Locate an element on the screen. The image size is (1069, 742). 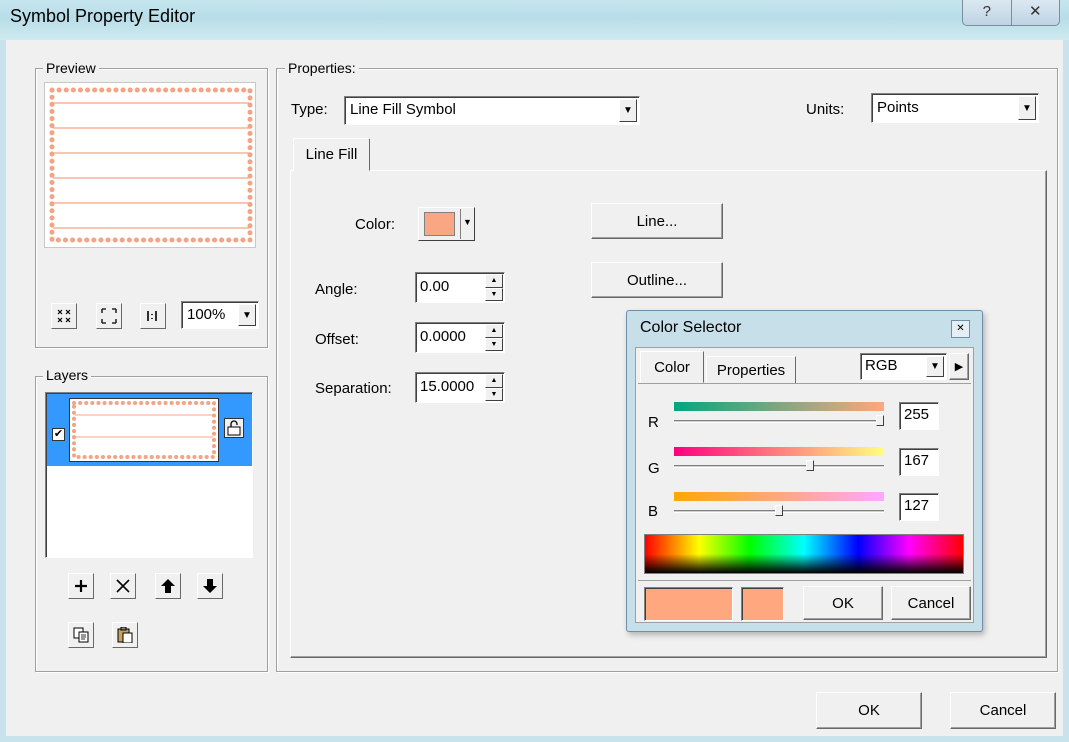
separation-field: 15.0000 ▲ ▼ is located at coordinates (460, 387).